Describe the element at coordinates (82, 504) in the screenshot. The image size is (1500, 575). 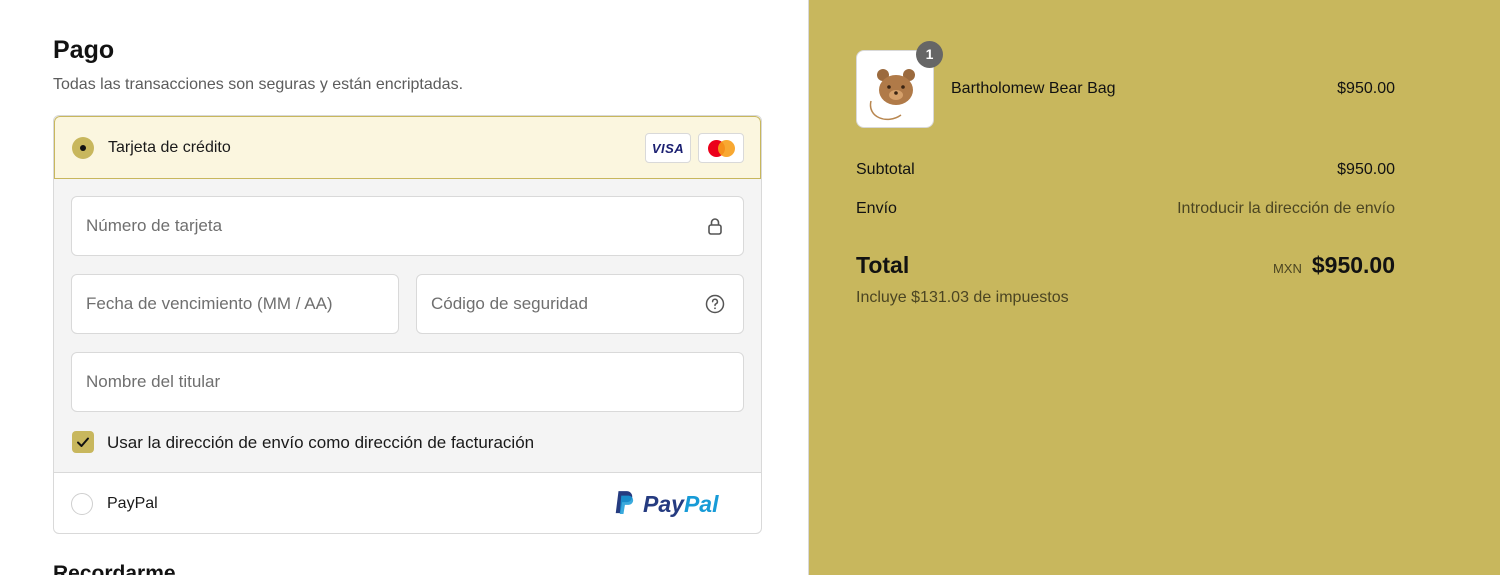
I see `paypal-radio` at that location.